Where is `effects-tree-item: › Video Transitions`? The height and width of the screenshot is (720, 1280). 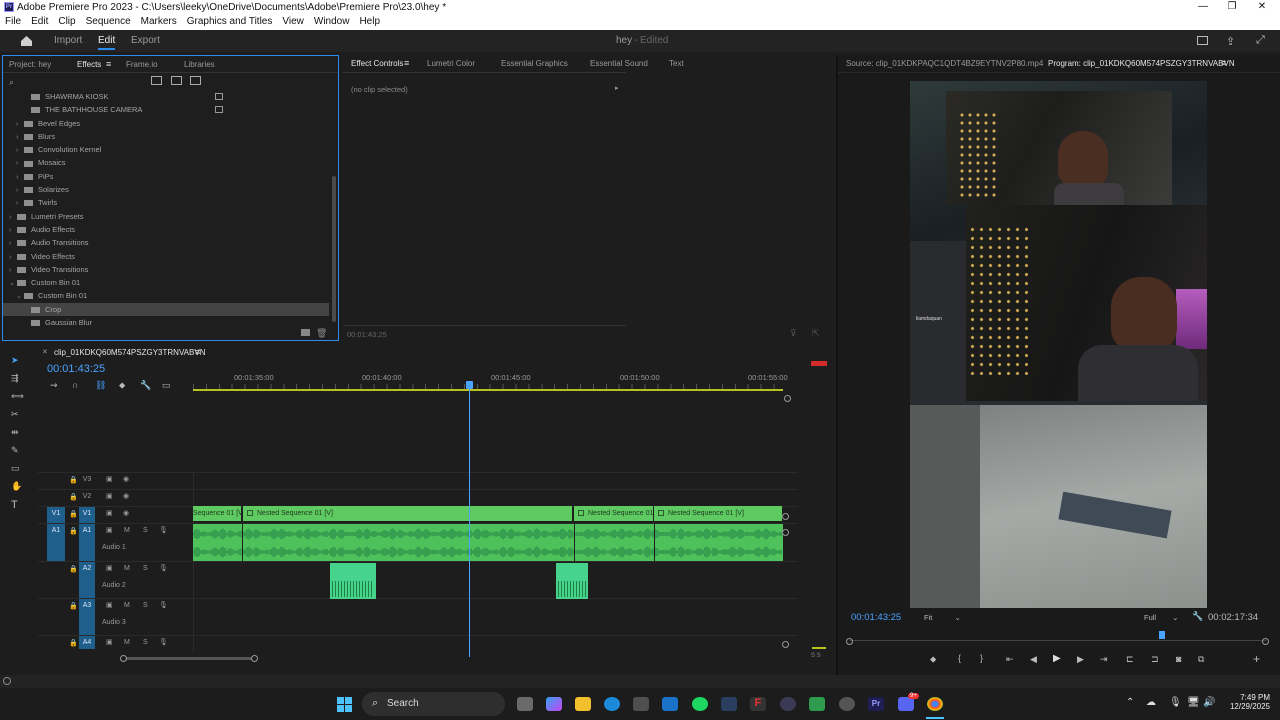 effects-tree-item: › Video Transitions is located at coordinates (166, 269).